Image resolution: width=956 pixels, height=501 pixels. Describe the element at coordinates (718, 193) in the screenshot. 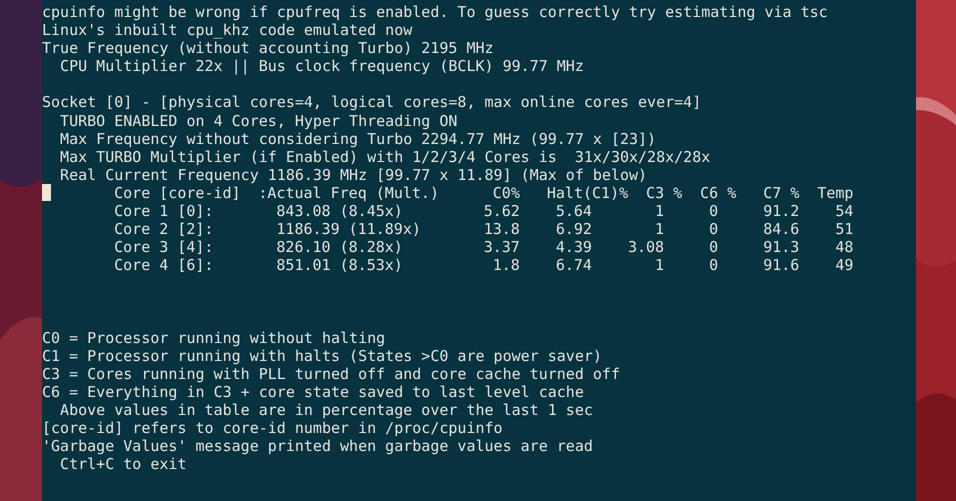

I see `column-header: C6 %` at that location.